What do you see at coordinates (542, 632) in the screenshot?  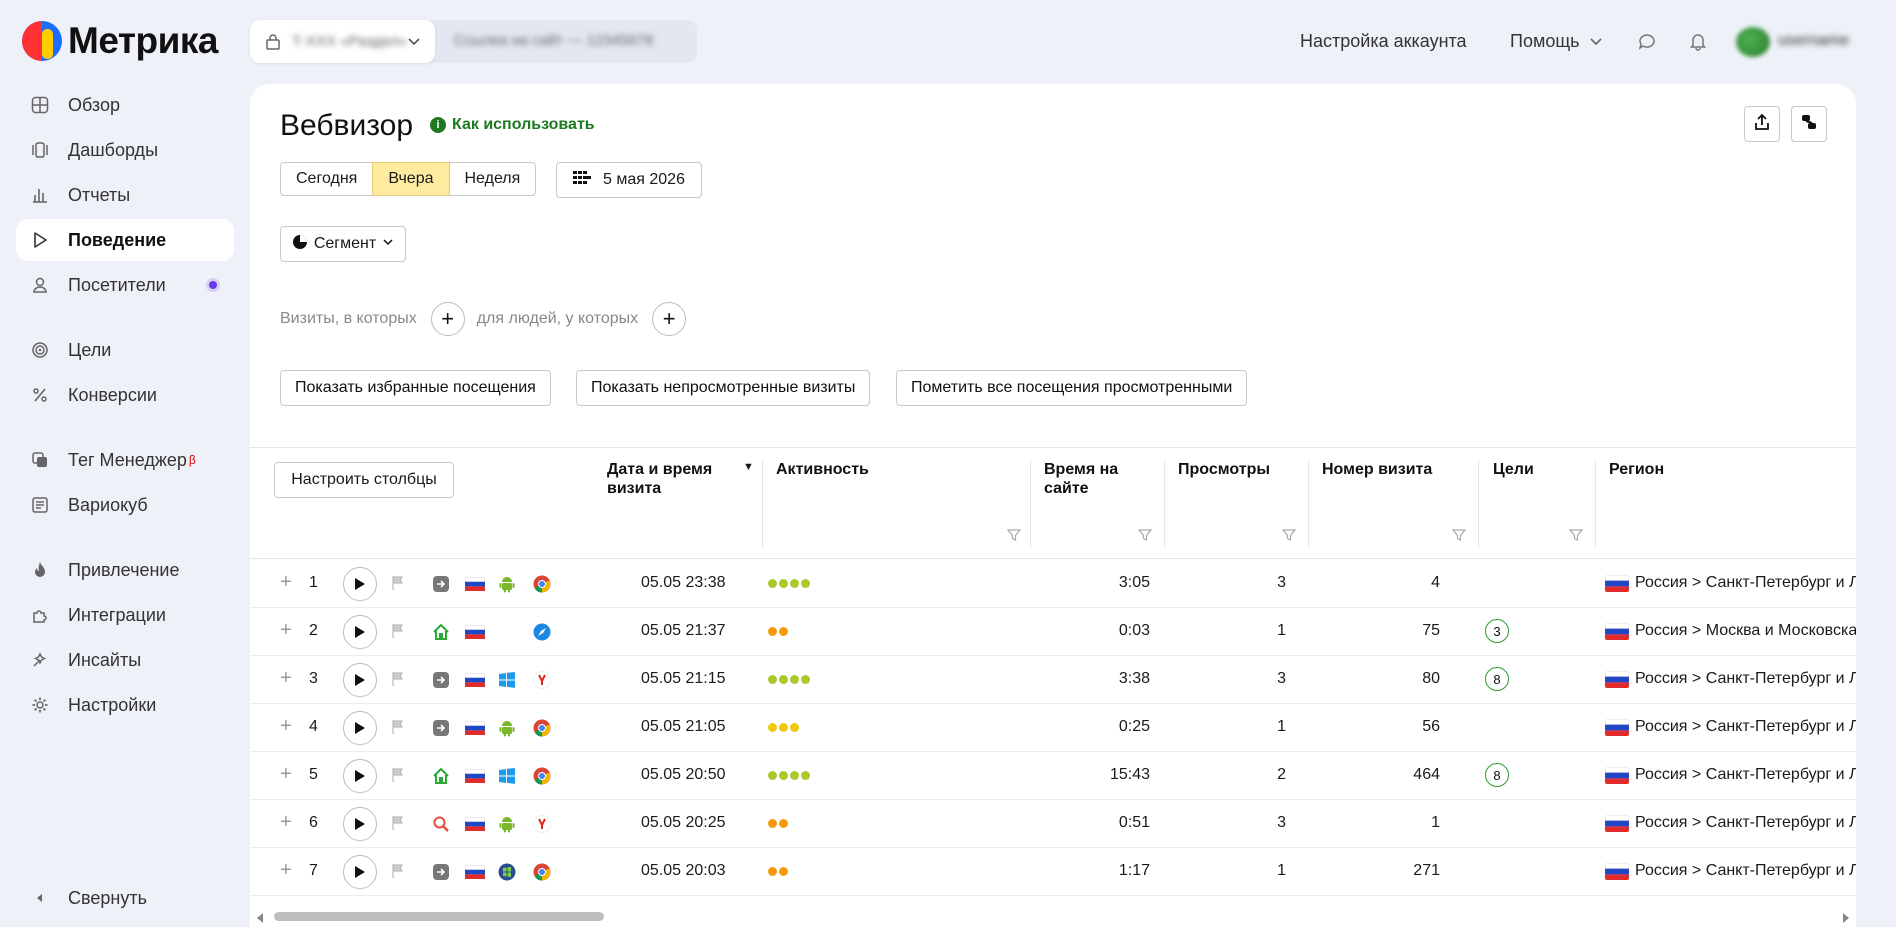 I see `safari-icon` at bounding box center [542, 632].